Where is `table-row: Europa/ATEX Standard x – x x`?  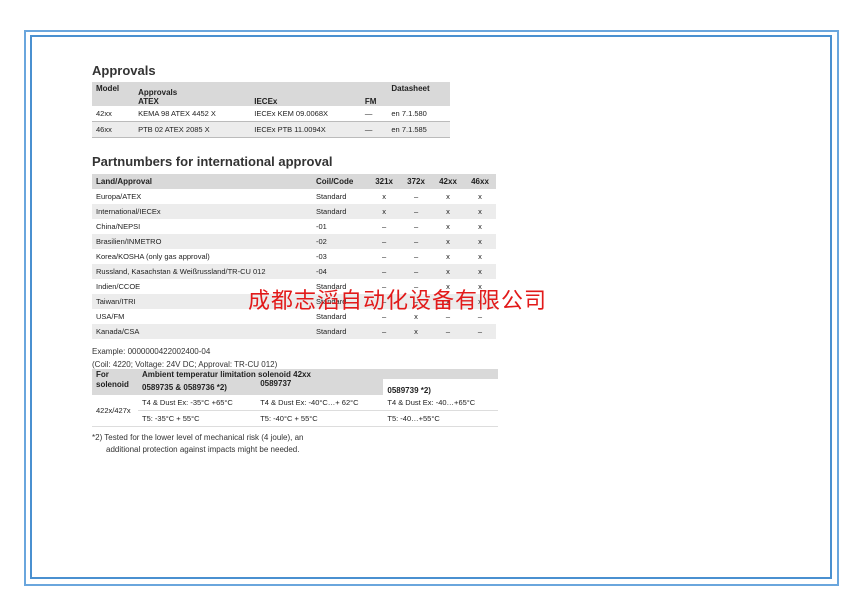 table-row: Europa/ATEX Standard x – x x is located at coordinates (294, 196).